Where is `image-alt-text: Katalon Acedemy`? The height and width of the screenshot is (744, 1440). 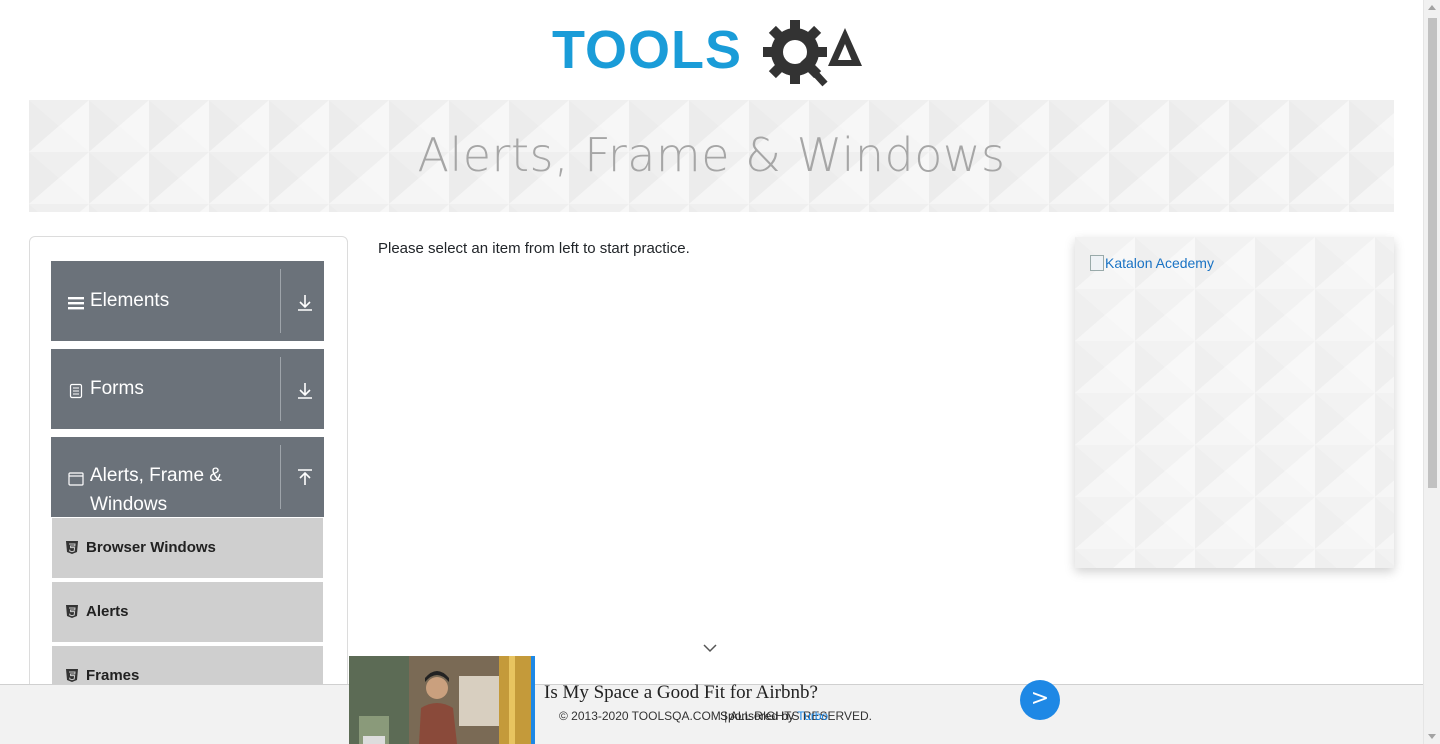
image-alt-text: Katalon Acedemy is located at coordinates (1159, 263).